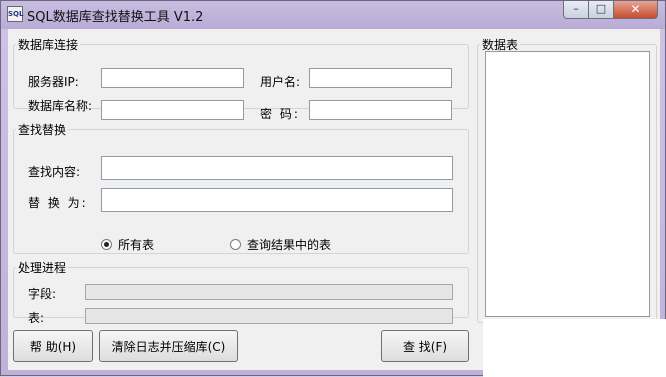 Image resolution: width=666 pixels, height=377 pixels. I want to click on help-button-label: 帮 助(H), so click(53, 346).